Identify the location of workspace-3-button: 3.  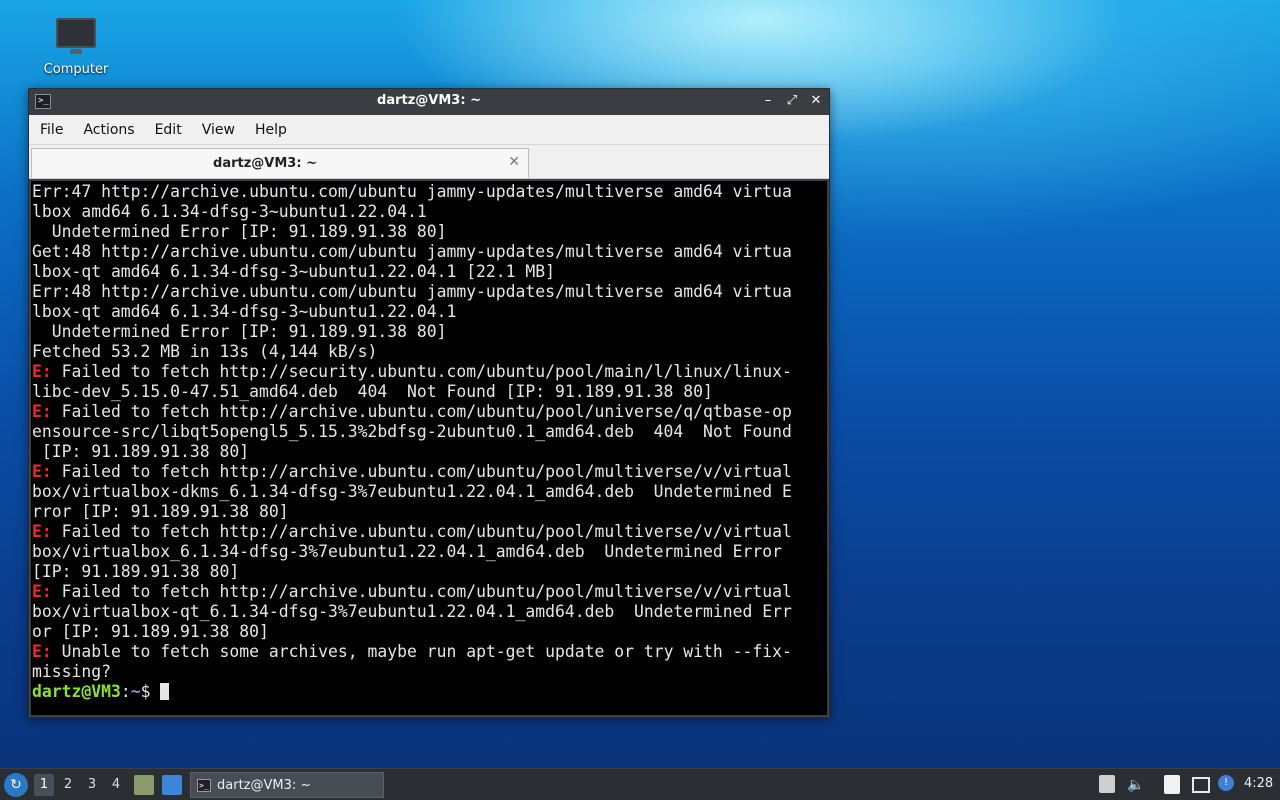
(92, 785).